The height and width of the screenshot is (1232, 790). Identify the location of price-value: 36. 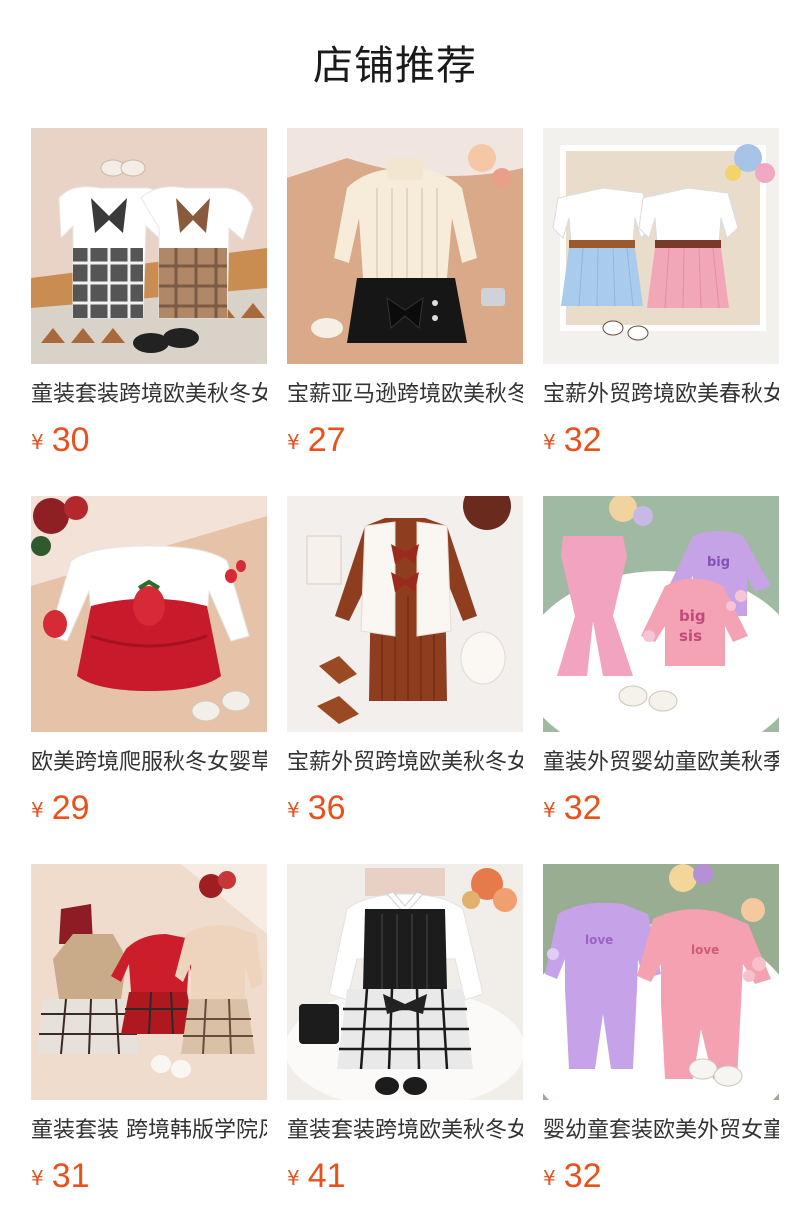
(326, 808).